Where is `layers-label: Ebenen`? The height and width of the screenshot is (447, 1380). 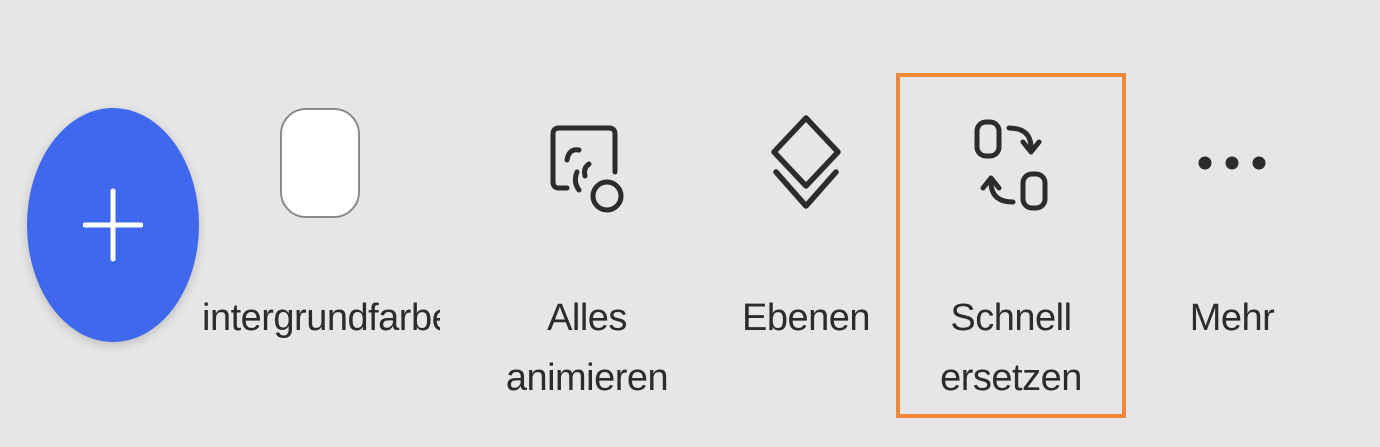
layers-label: Ebenen is located at coordinates (806, 318).